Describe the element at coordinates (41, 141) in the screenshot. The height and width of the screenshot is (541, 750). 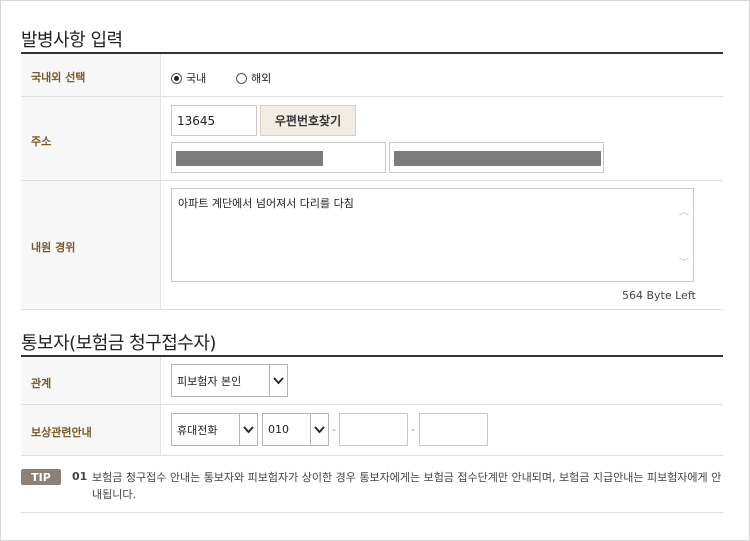
I see `label-address: 주소` at that location.